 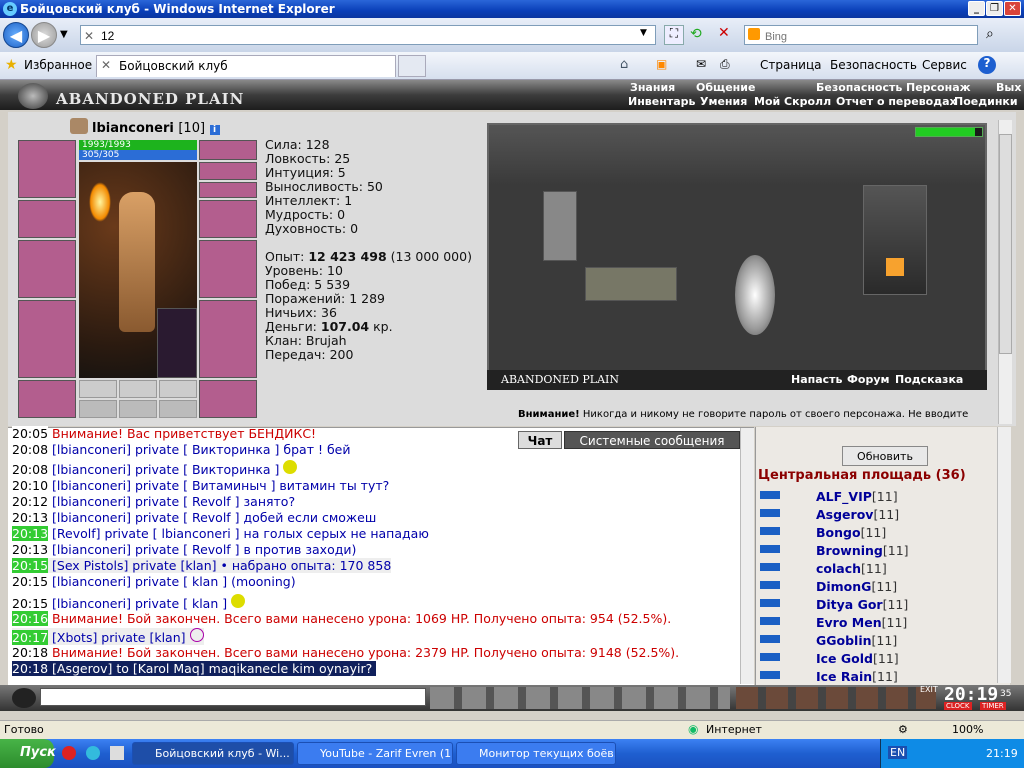 I want to click on protected-mode-icon: ⚙, so click(x=903, y=729).